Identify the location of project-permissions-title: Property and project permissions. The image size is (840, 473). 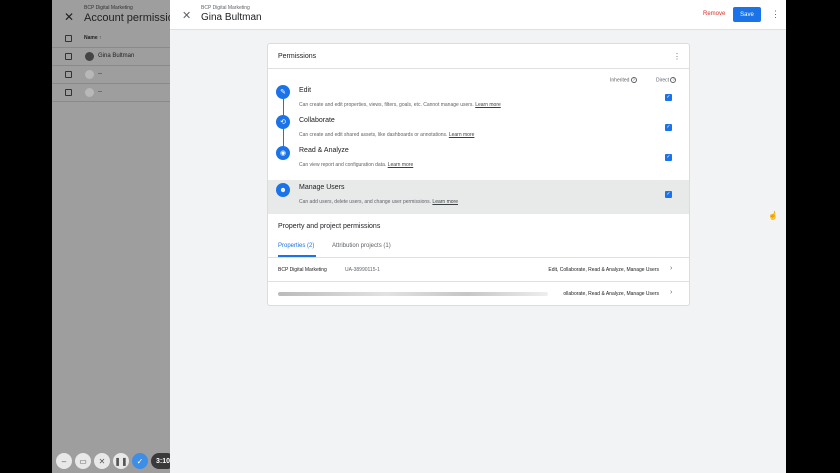
(329, 226).